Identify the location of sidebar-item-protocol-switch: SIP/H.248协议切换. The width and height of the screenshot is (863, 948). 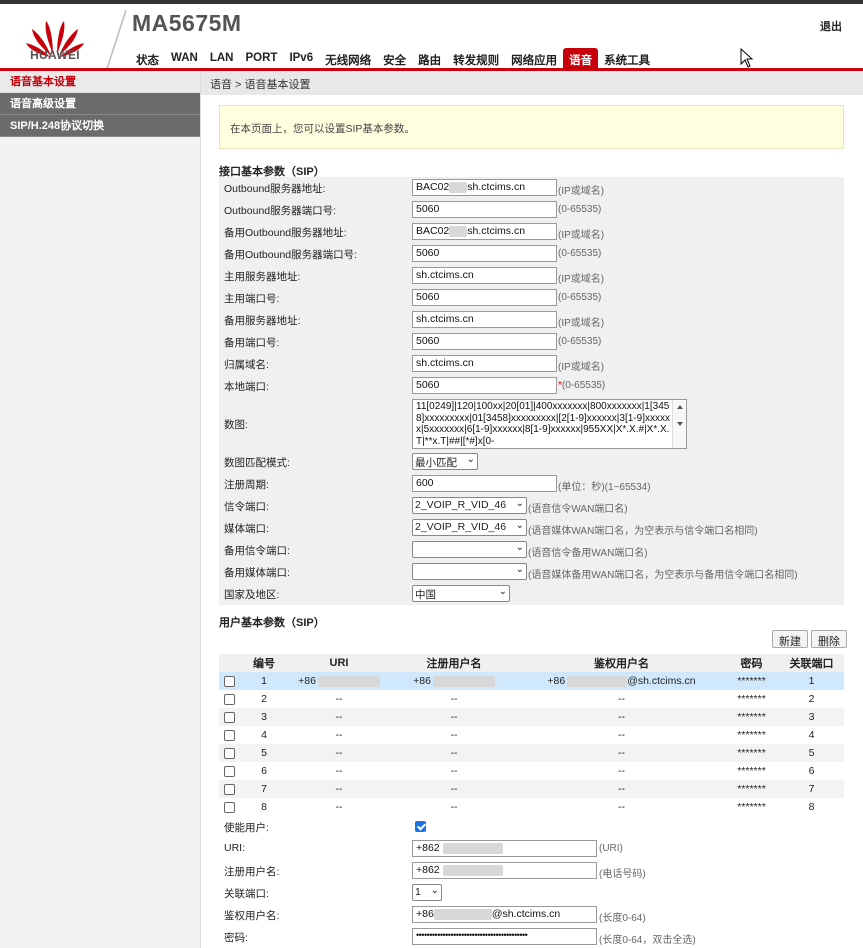
(100, 126).